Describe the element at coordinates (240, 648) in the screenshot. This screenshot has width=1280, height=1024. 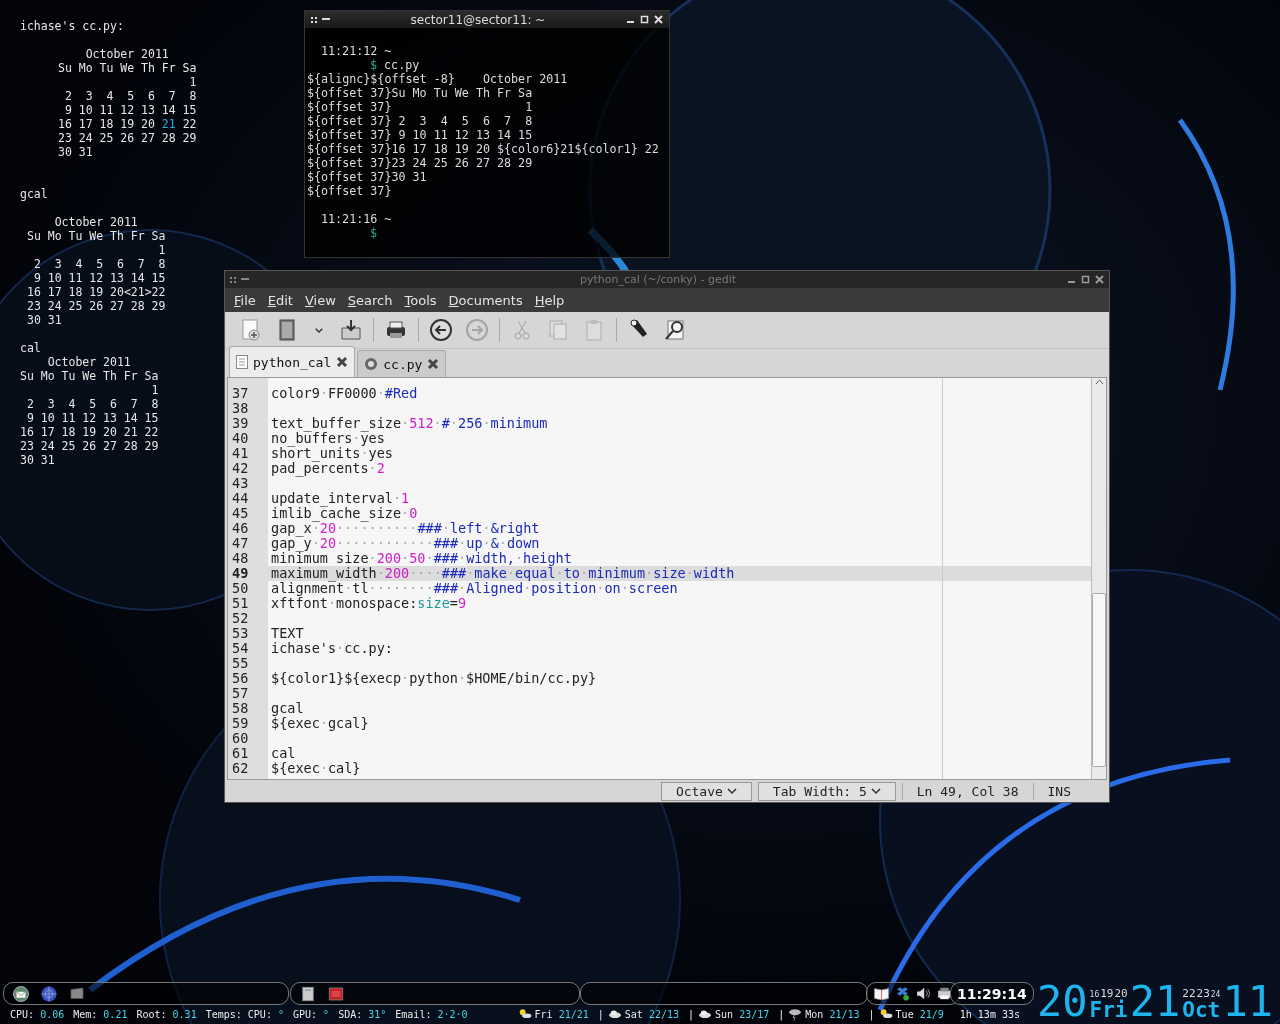
I see `line-number: 54` at that location.